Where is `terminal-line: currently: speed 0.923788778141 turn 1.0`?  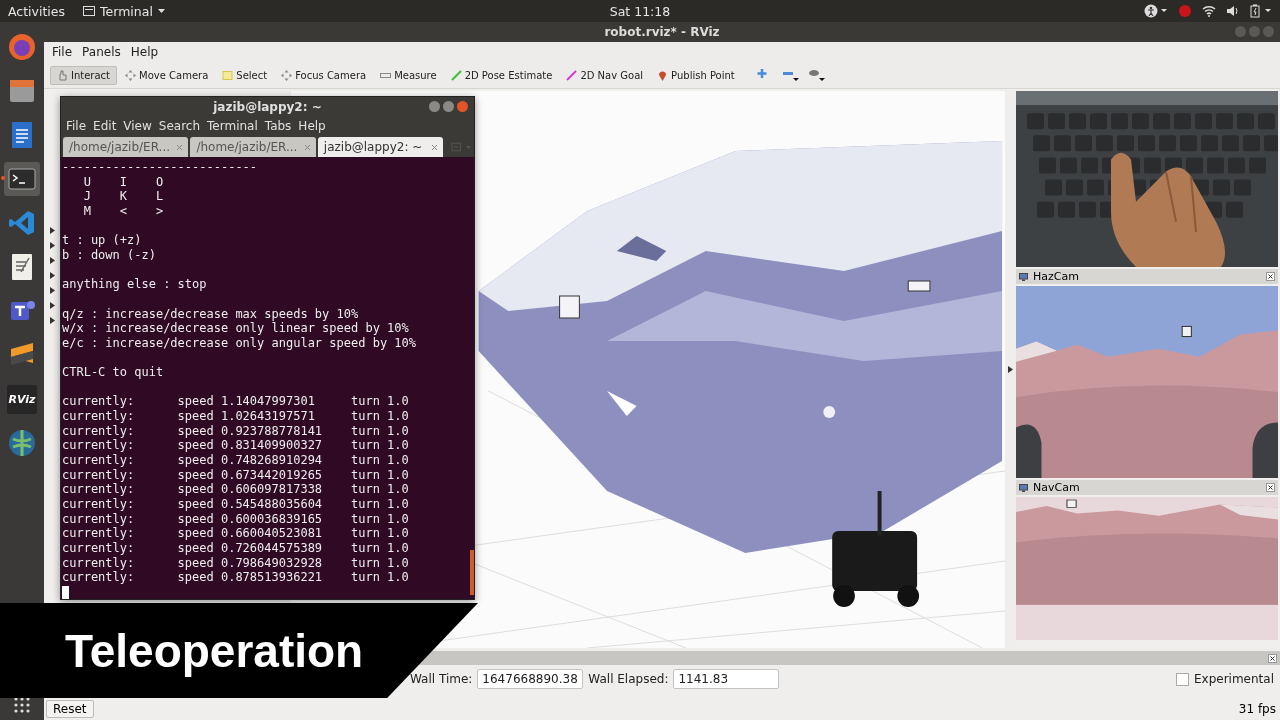 terminal-line: currently: speed 0.923788778141 turn 1.0 is located at coordinates (235, 431).